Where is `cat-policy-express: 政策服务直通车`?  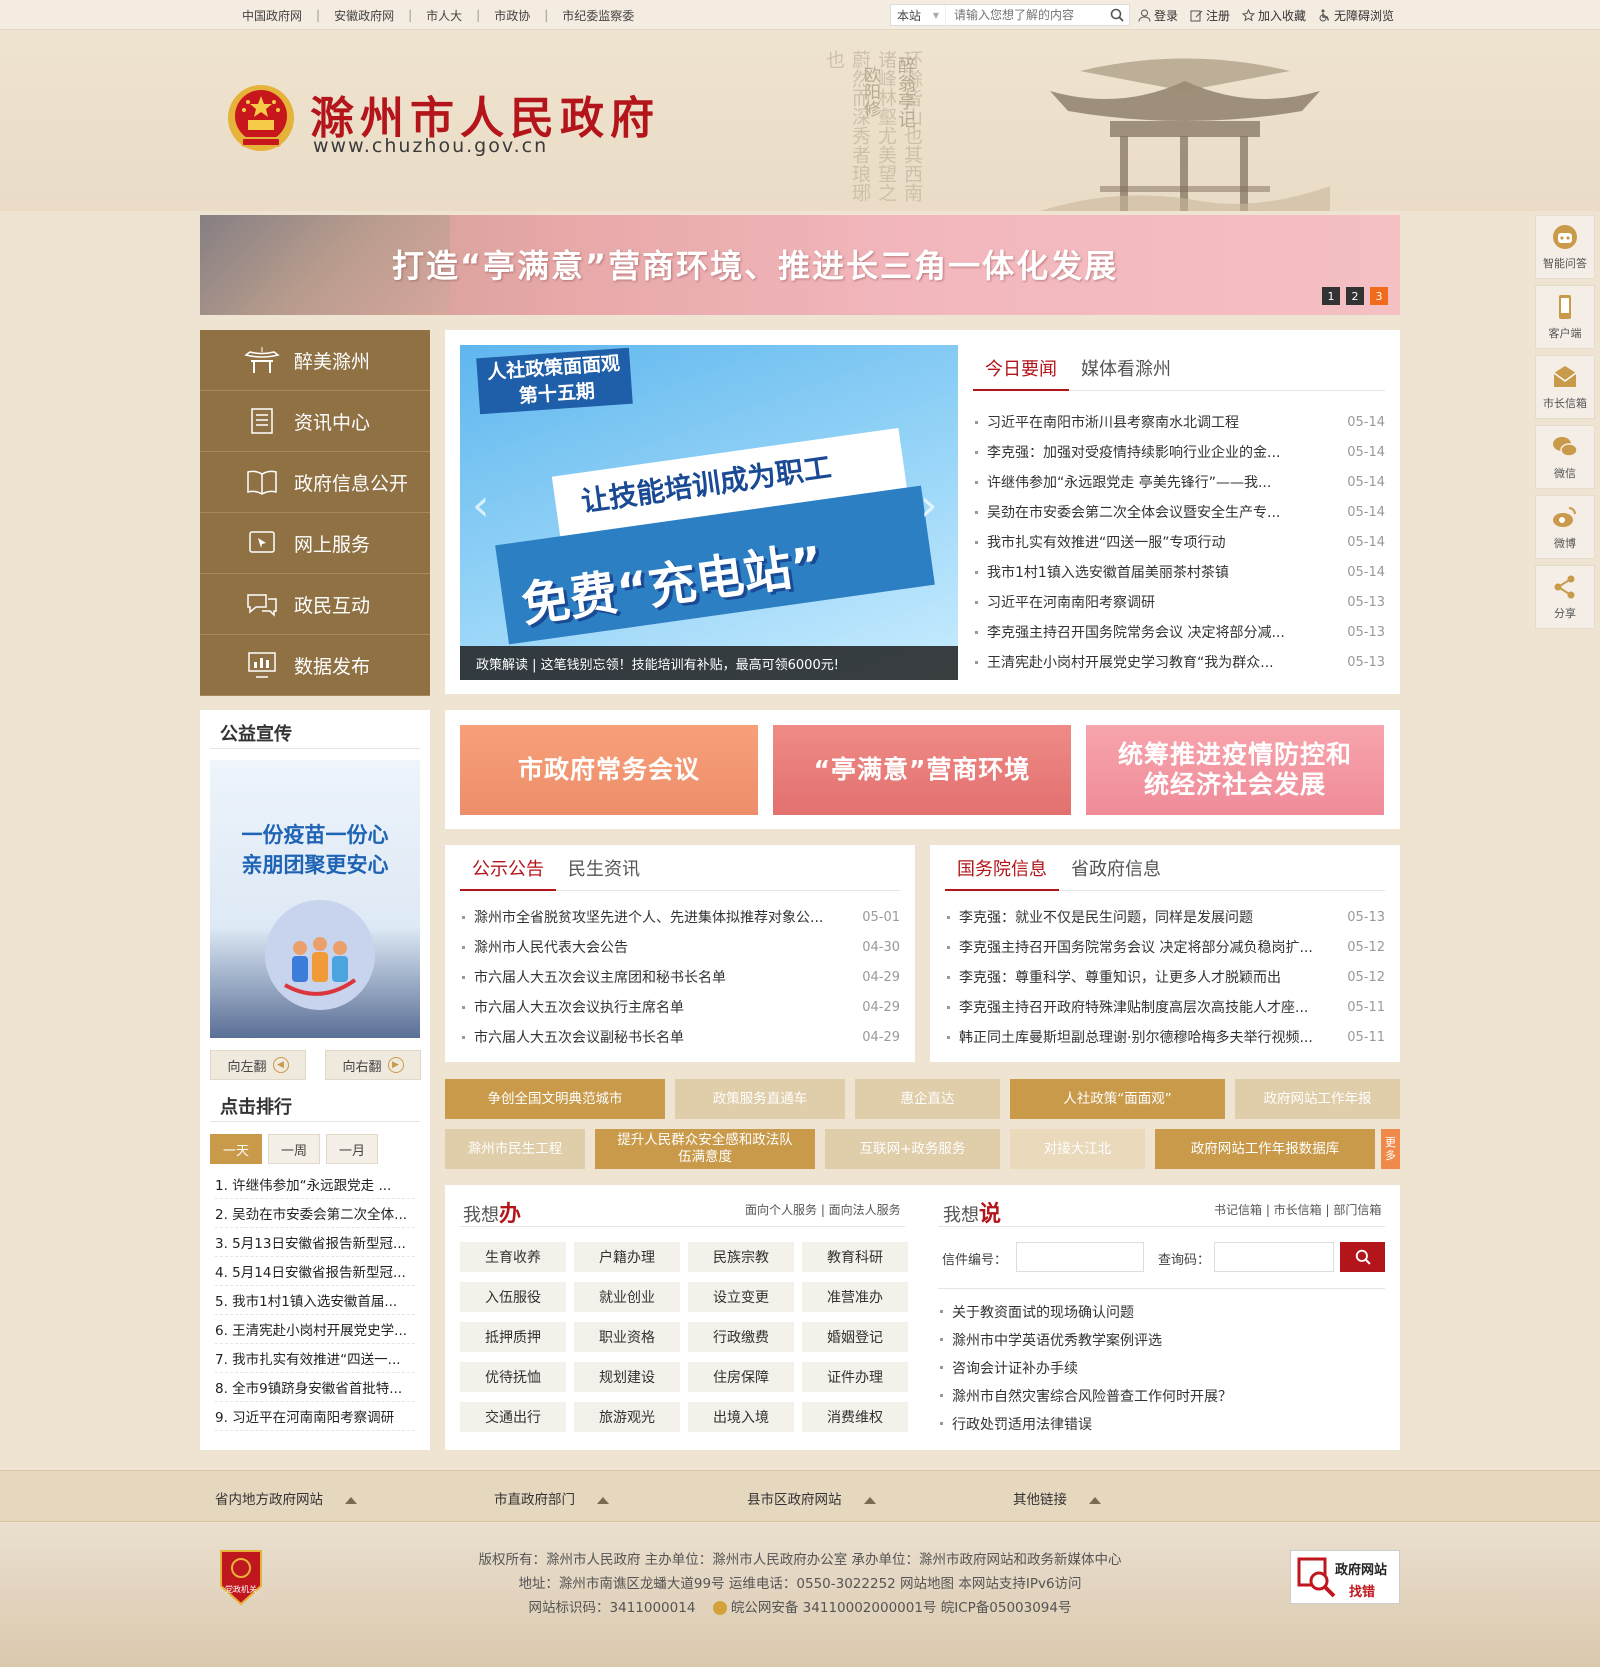
cat-policy-express: 政策服务直通车 is located at coordinates (760, 1099).